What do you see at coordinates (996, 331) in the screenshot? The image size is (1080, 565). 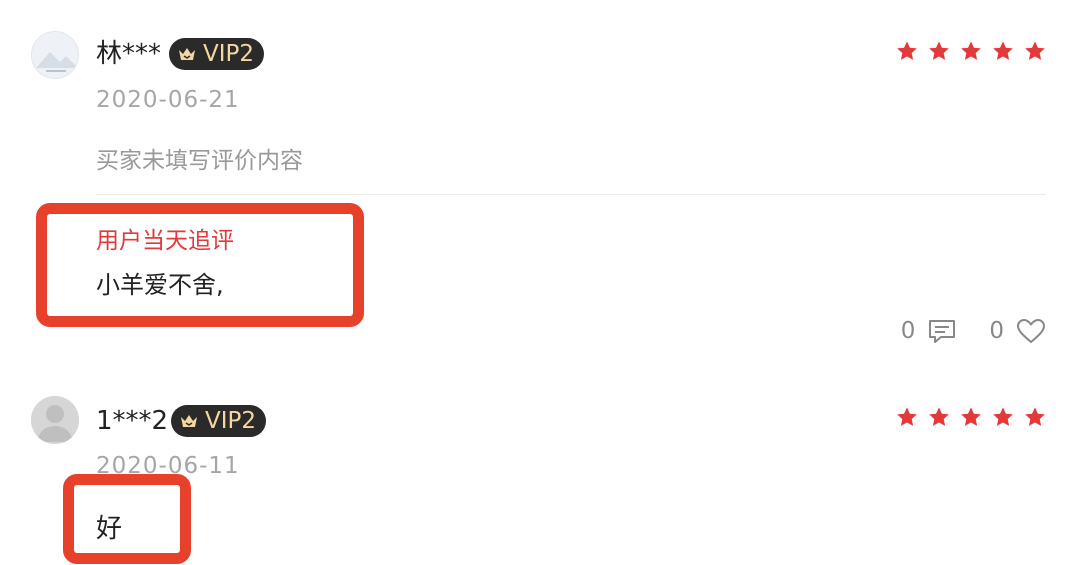 I see `like-count: 0` at bounding box center [996, 331].